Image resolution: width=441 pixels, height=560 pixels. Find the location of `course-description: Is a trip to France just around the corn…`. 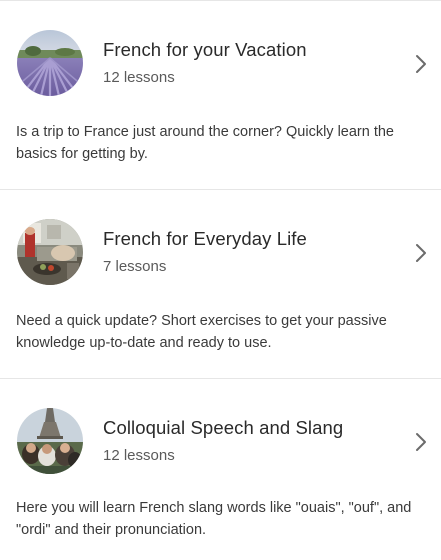

course-description: Is a trip to France just around the corn… is located at coordinates (205, 143).